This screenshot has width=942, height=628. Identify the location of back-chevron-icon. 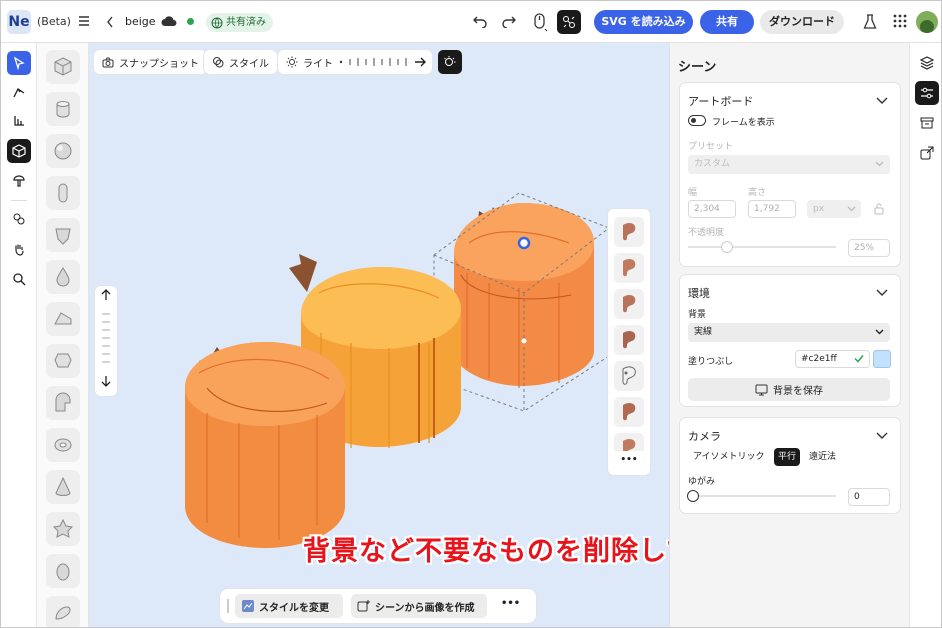
(110, 23).